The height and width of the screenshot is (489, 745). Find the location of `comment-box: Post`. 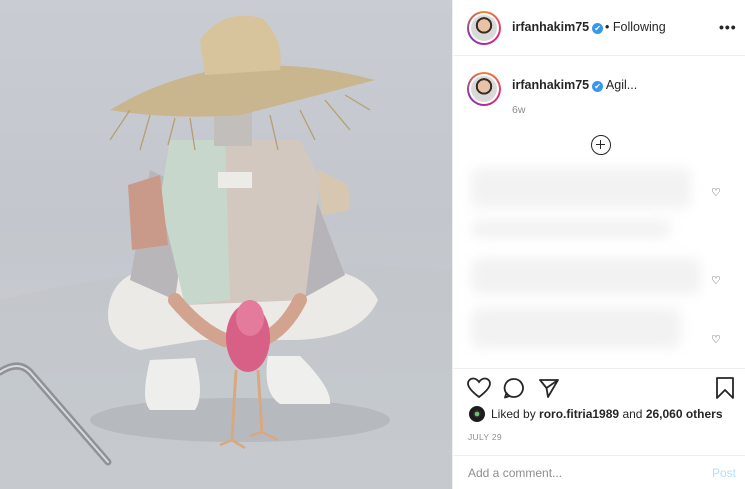

comment-box: Post is located at coordinates (599, 472).